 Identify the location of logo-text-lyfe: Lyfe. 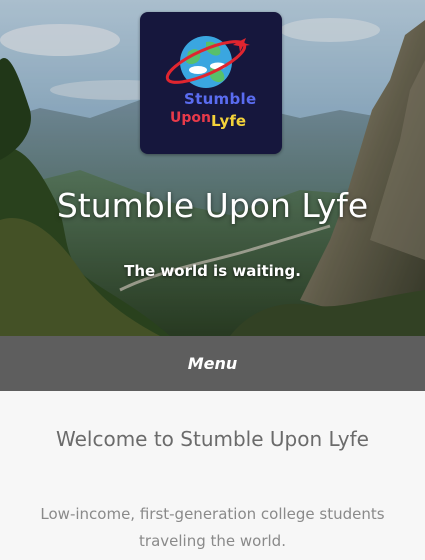
(229, 121).